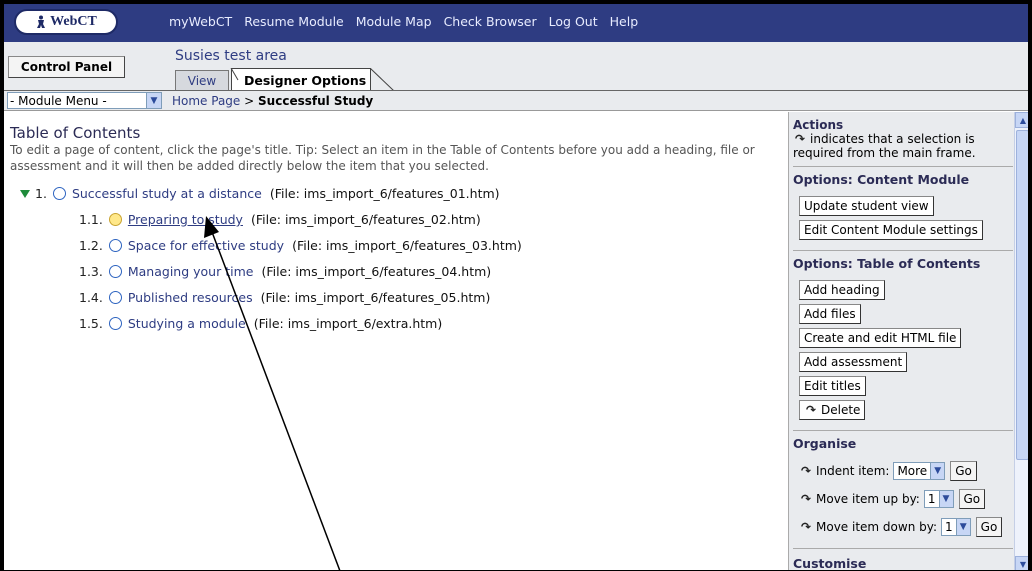 Image resolution: width=1032 pixels, height=571 pixels. I want to click on toc-item-radio-selected, so click(115, 219).